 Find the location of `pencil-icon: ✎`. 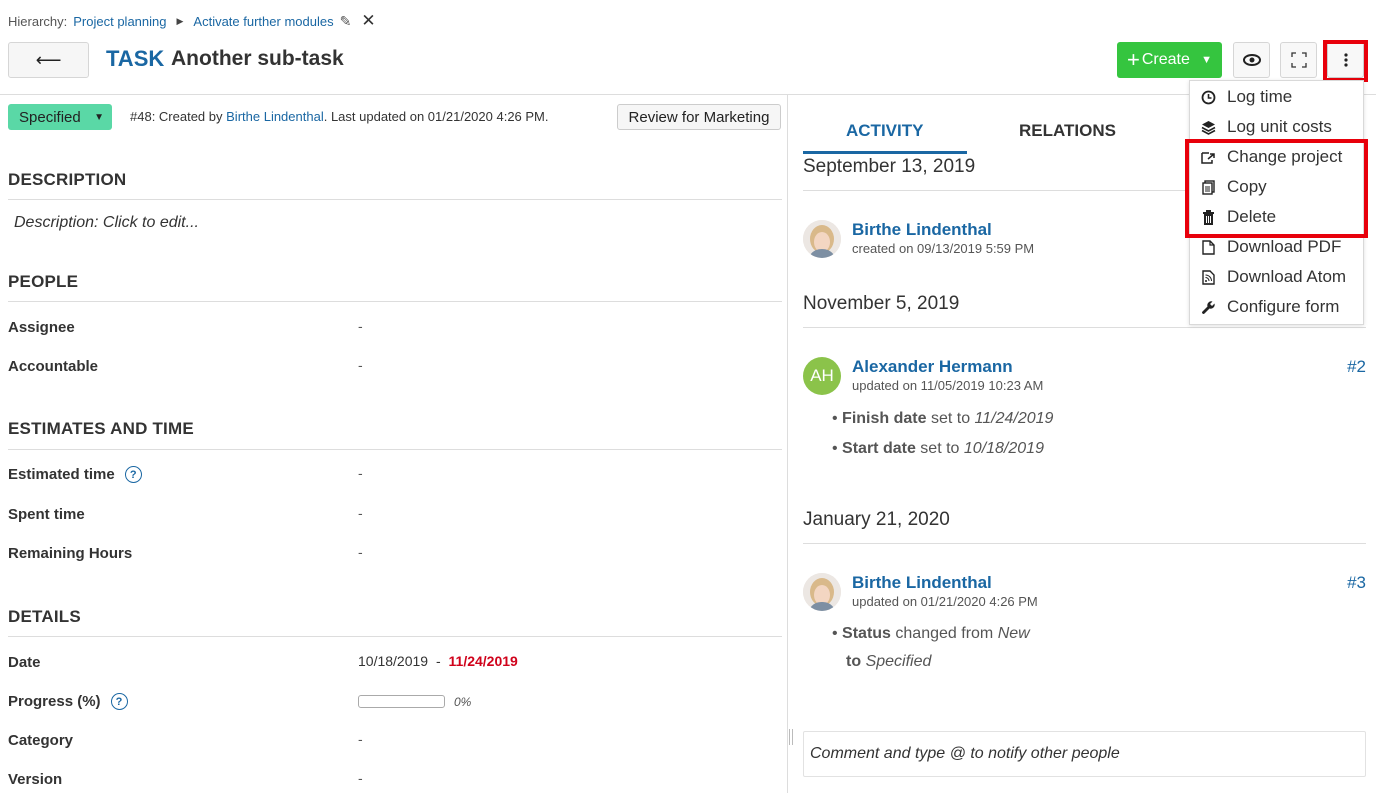

pencil-icon: ✎ is located at coordinates (346, 21).